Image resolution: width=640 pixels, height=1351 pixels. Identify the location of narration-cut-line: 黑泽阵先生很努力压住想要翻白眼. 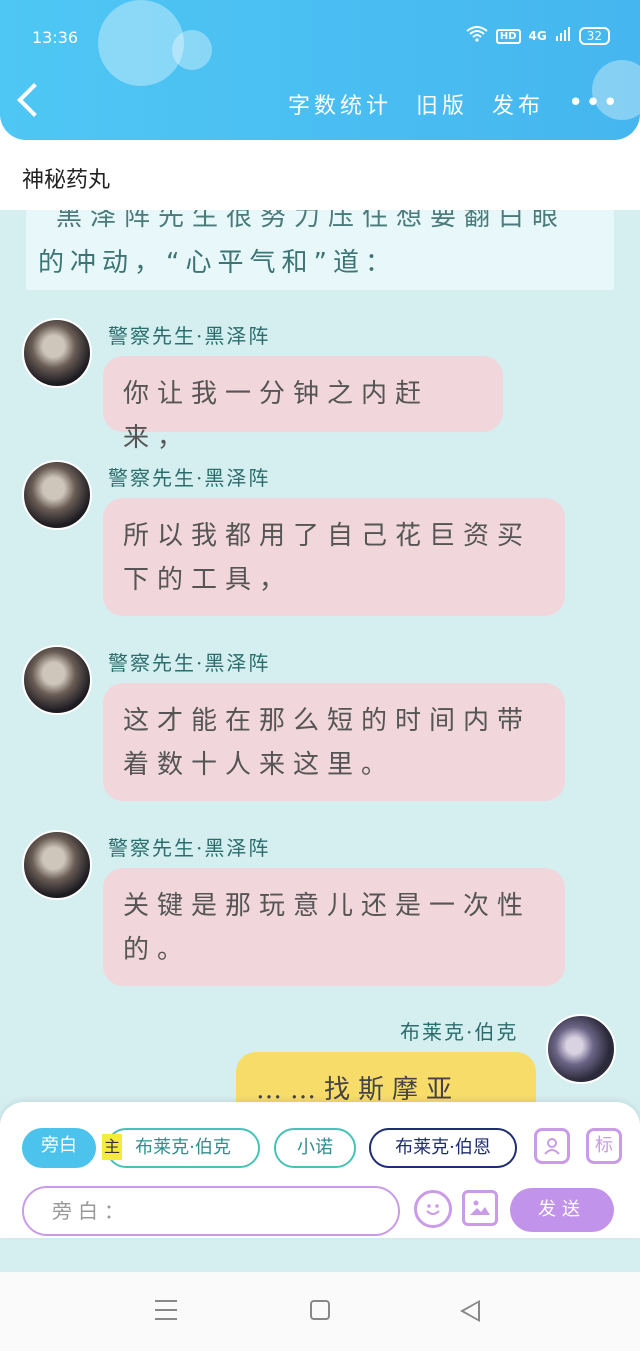
(311, 221).